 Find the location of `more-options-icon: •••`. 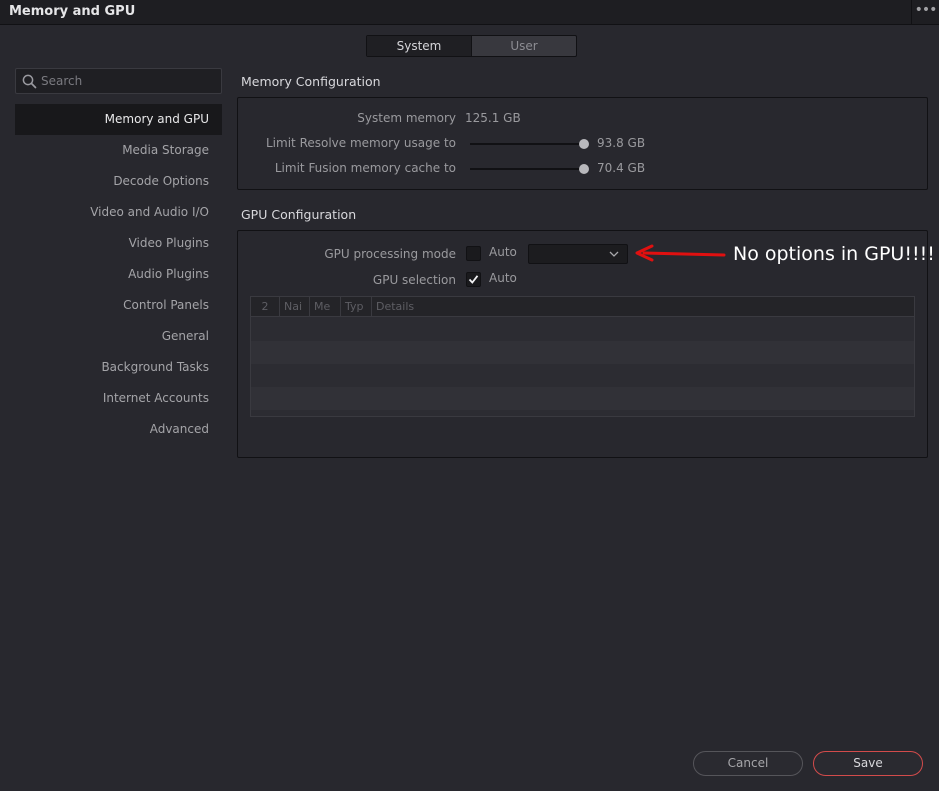

more-options-icon: ••• is located at coordinates (925, 12).